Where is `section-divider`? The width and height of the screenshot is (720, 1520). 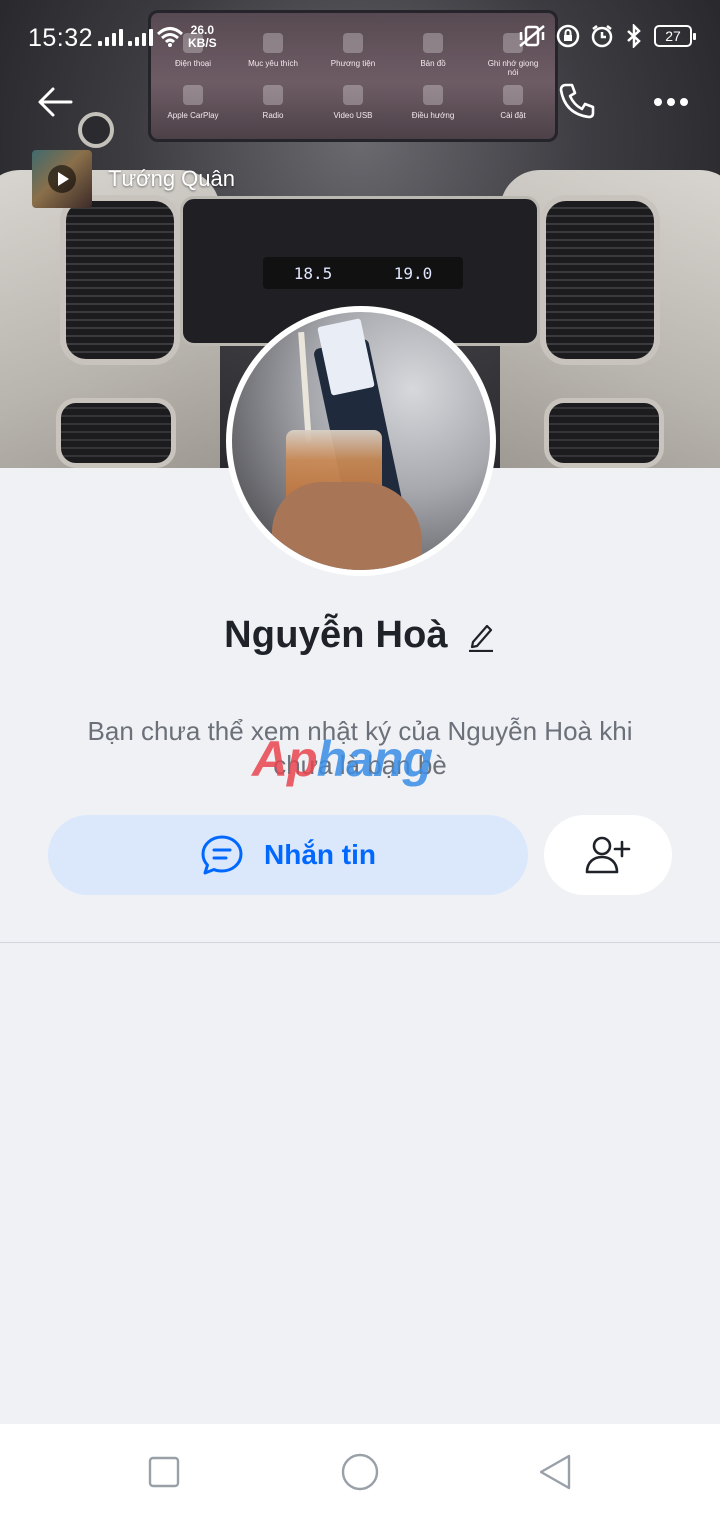
section-divider is located at coordinates (360, 942).